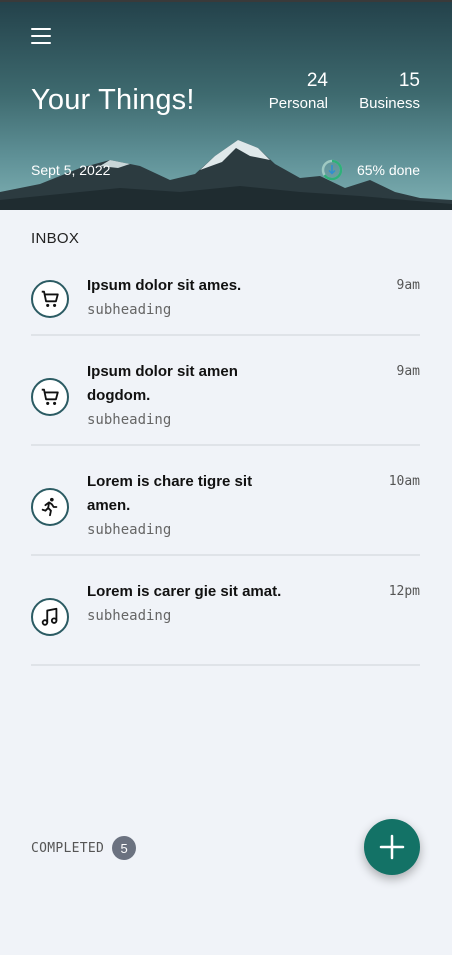 This screenshot has height=955, width=452. Describe the element at coordinates (170, 493) in the screenshot. I see `item-title: Lorem is chare tigre sit amen.` at that location.